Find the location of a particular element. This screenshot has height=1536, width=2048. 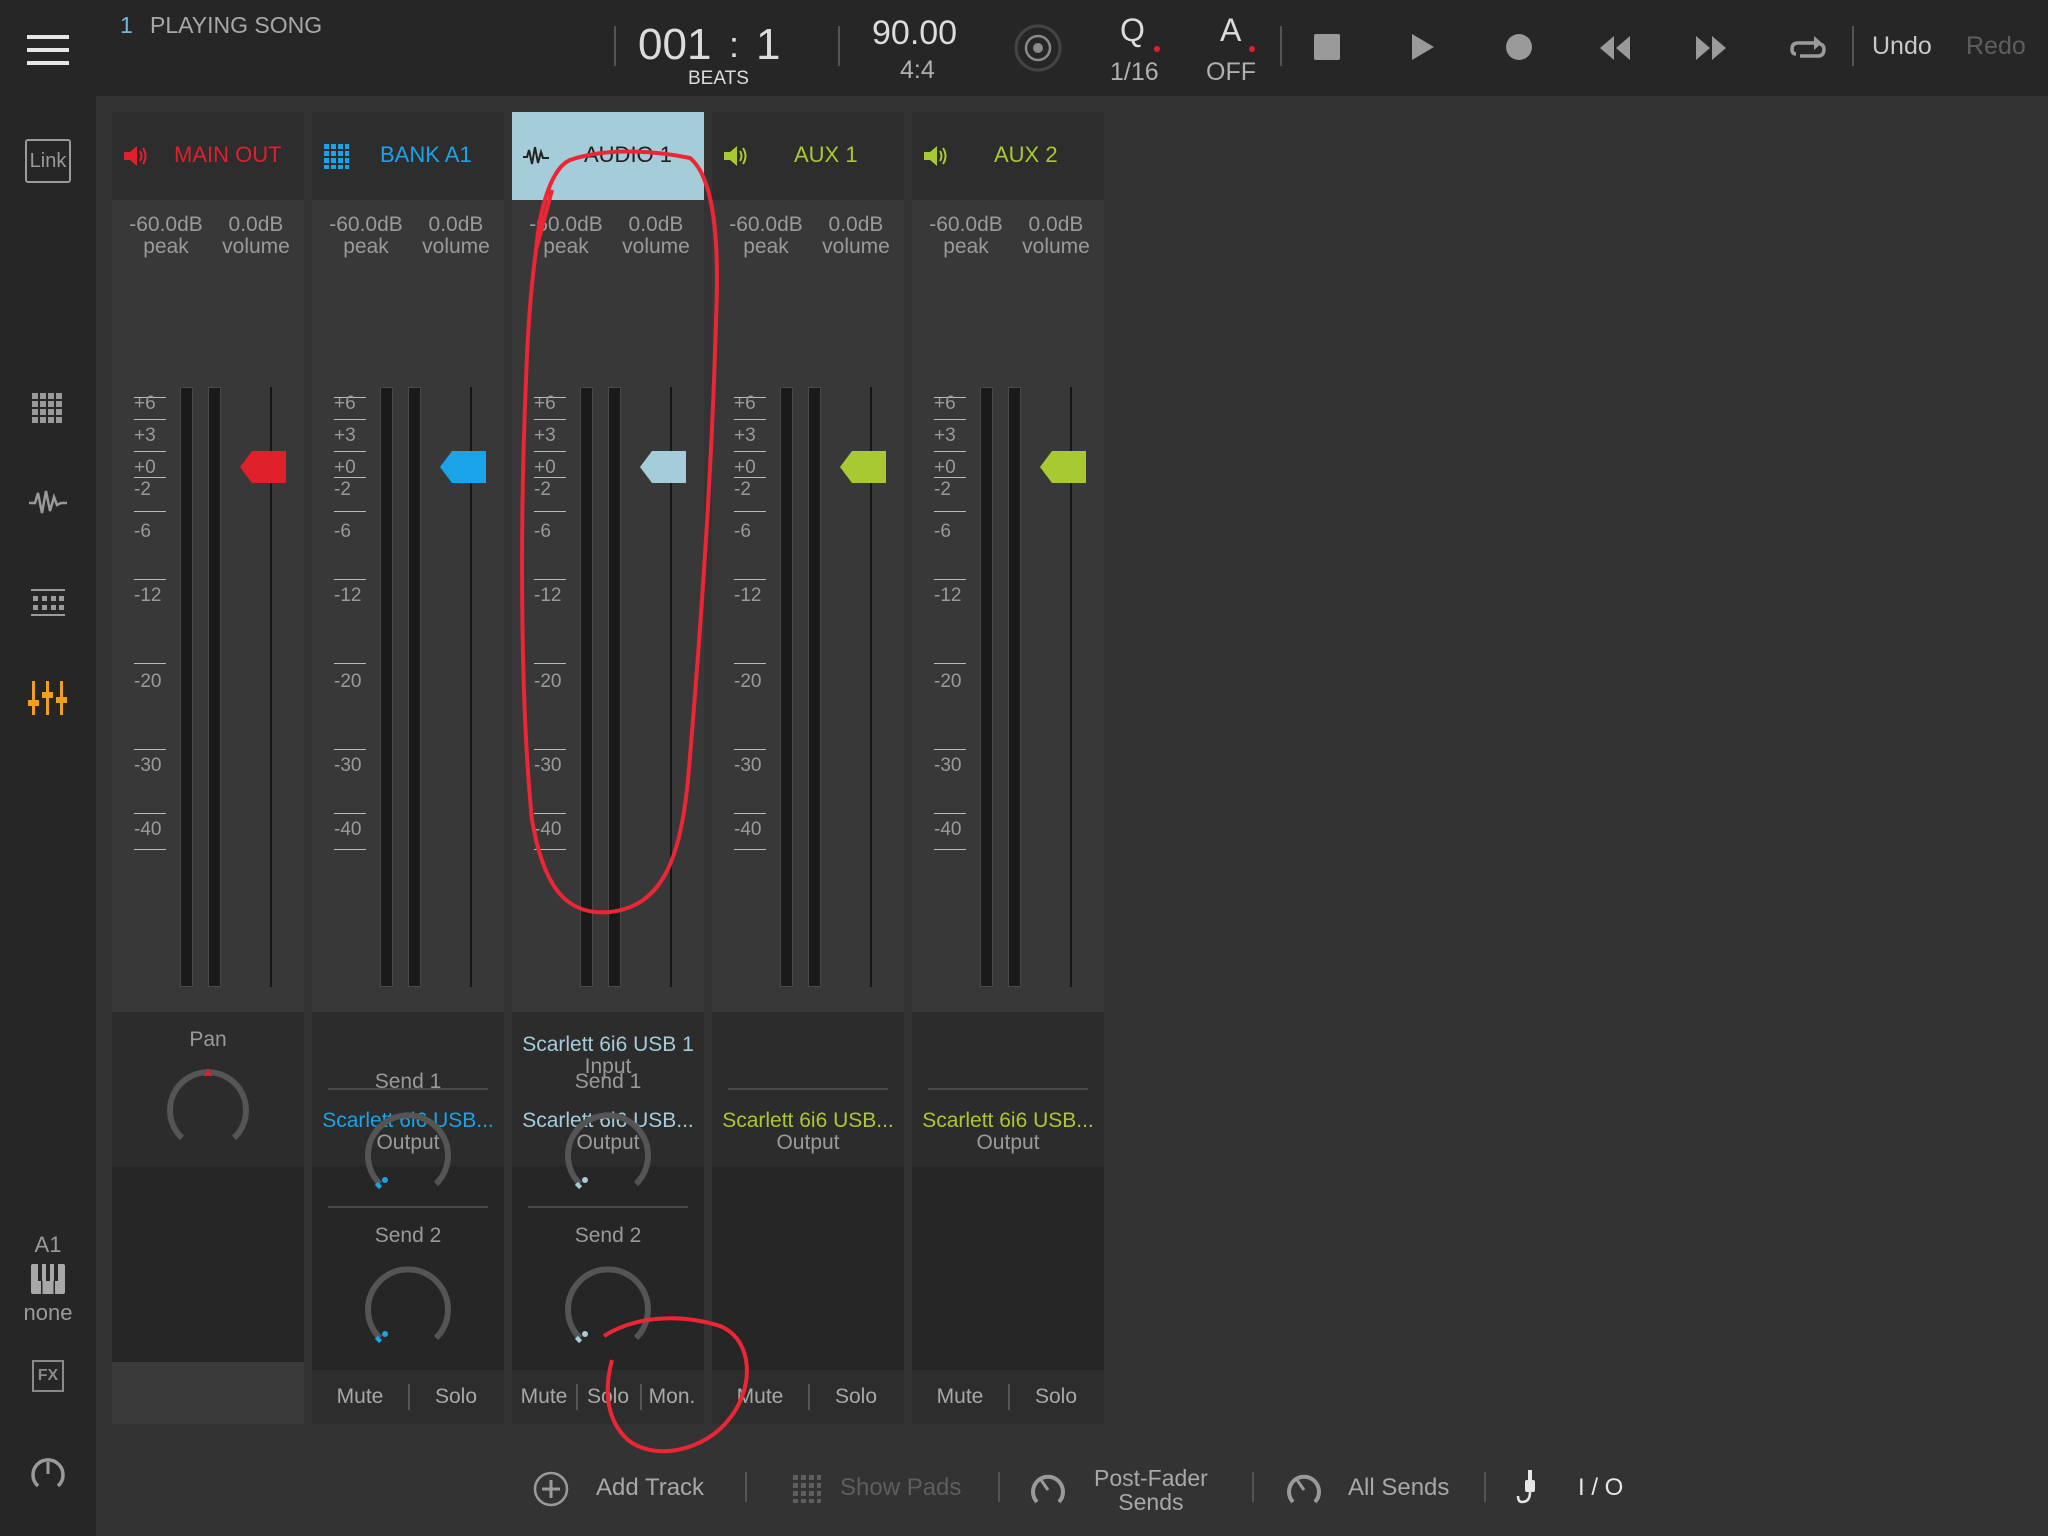

show-pads-button: Show Pads is located at coordinates (900, 1488).